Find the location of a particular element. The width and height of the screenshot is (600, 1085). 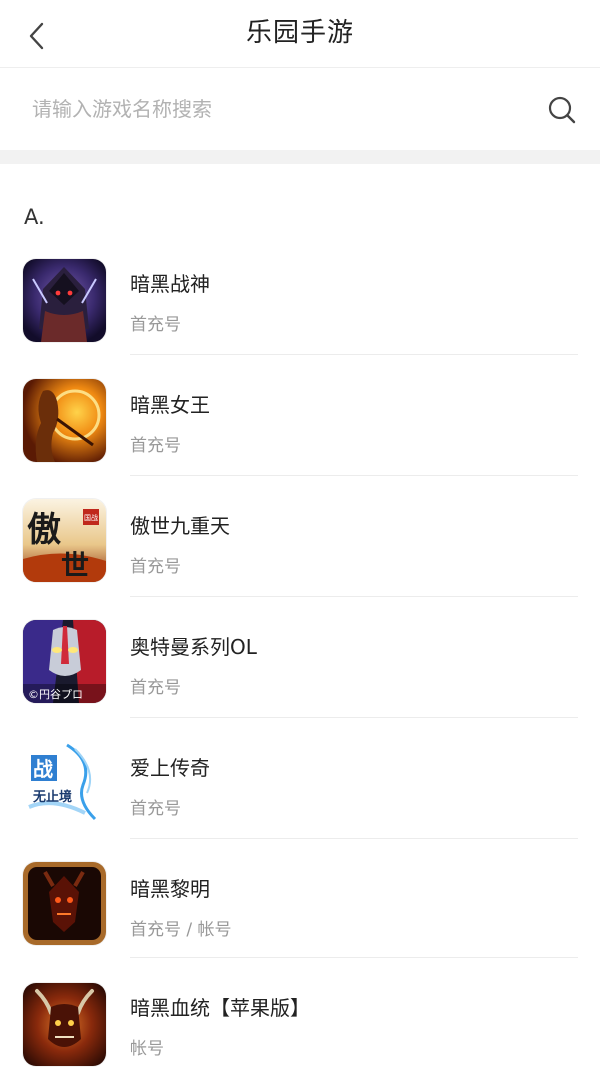

game-name: 暗黑血统【苹果版】 is located at coordinates (220, 1008).